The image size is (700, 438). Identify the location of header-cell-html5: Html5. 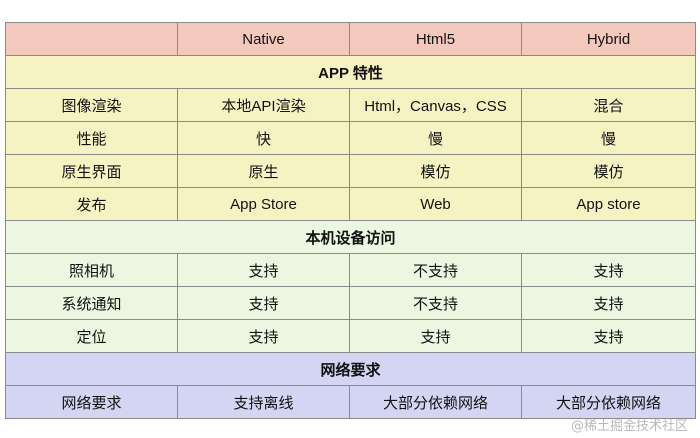
(435, 39).